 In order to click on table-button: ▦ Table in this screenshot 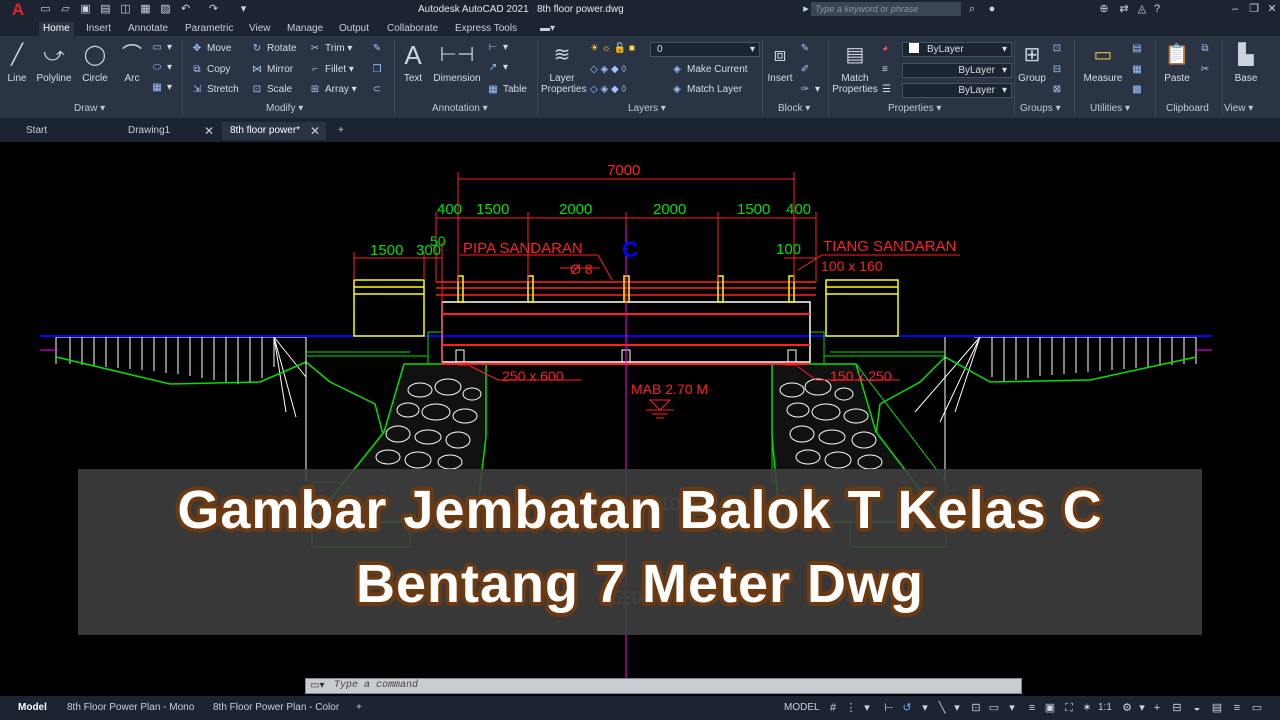, I will do `click(506, 90)`.